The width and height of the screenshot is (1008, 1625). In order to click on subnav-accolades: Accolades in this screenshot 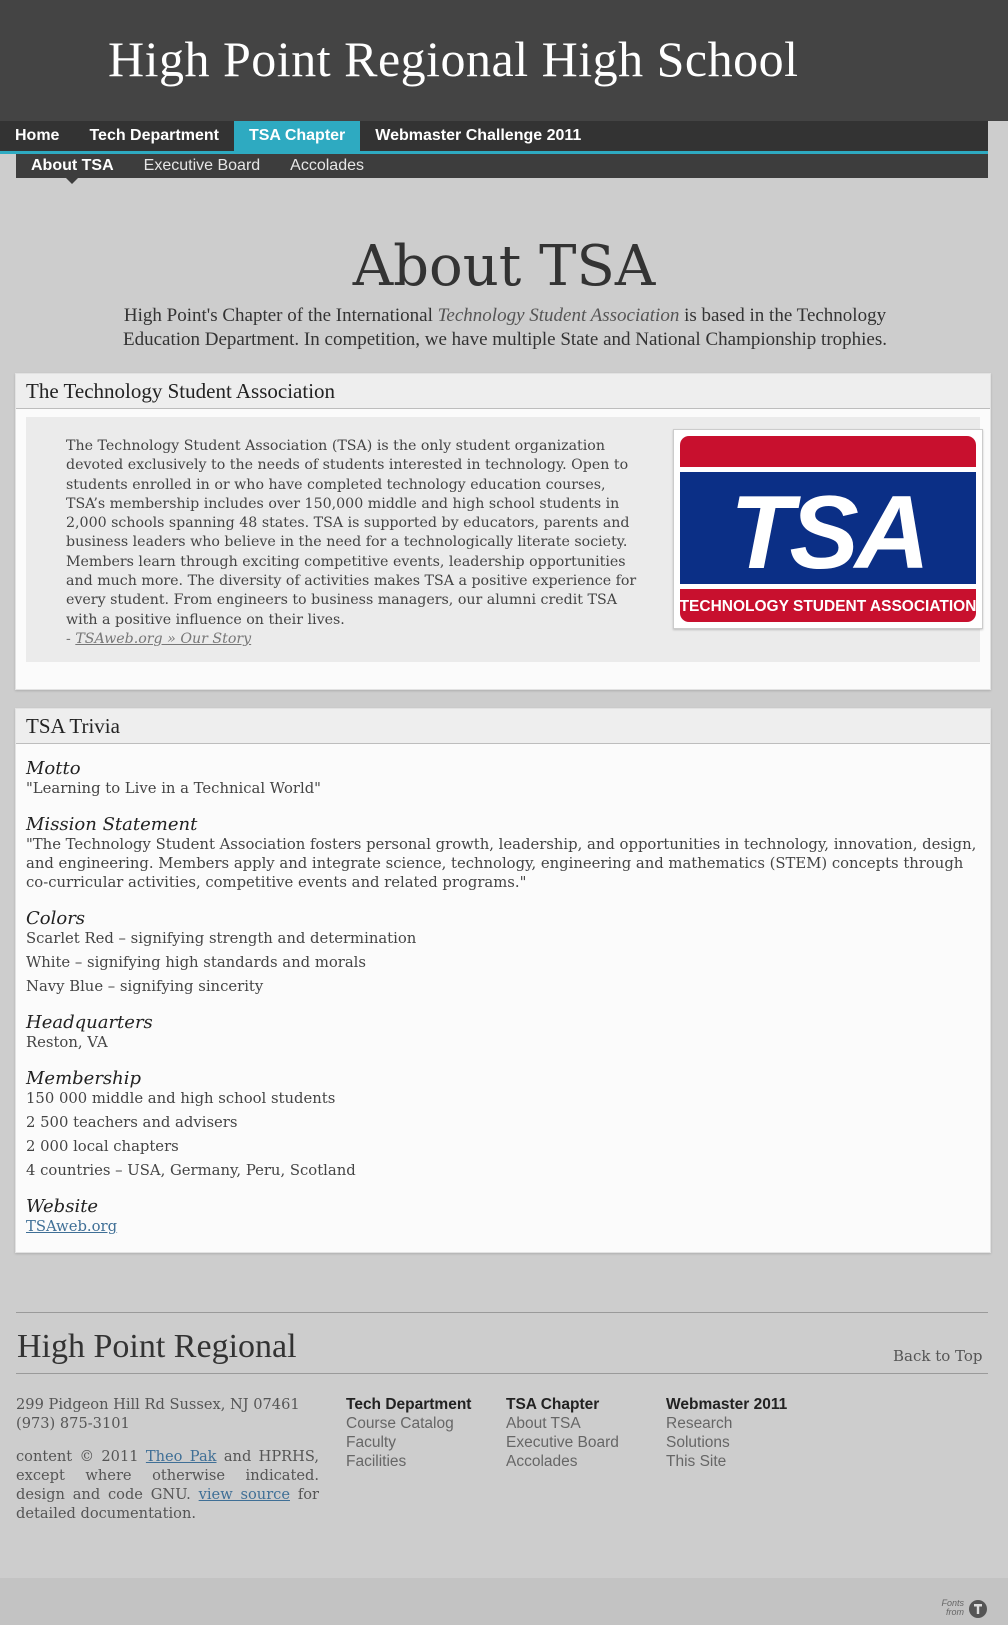, I will do `click(327, 166)`.